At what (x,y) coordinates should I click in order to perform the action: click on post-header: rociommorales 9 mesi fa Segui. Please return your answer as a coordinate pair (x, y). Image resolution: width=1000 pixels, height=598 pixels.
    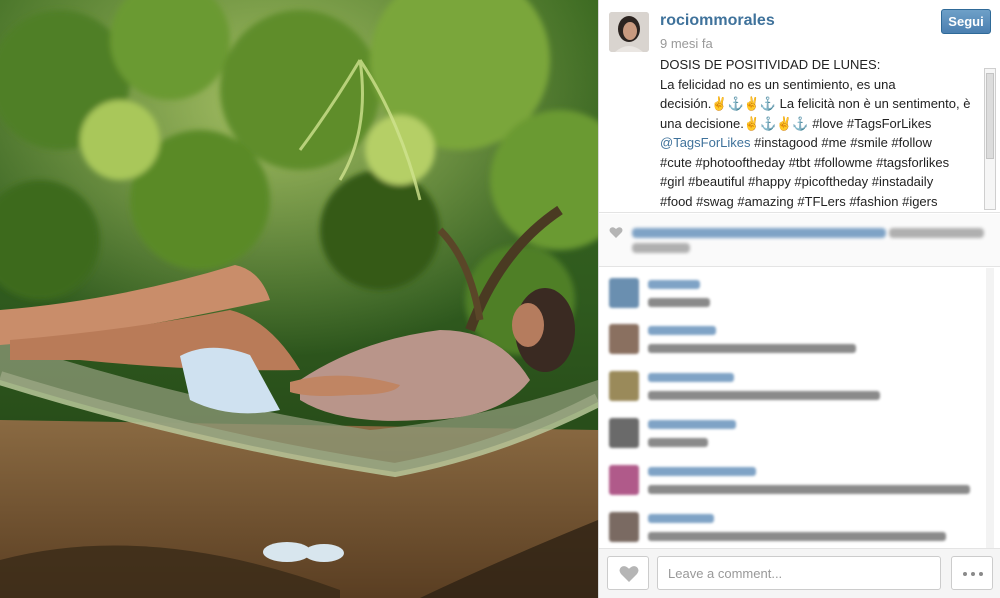
    Looking at the image, I should click on (799, 30).